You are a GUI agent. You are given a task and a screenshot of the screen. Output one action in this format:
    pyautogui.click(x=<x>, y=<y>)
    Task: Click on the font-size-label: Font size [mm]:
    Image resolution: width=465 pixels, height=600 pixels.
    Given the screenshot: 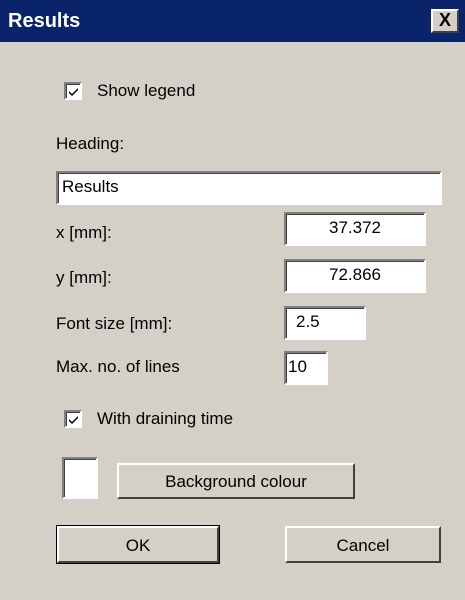 What is the action you would take?
    pyautogui.click(x=114, y=323)
    